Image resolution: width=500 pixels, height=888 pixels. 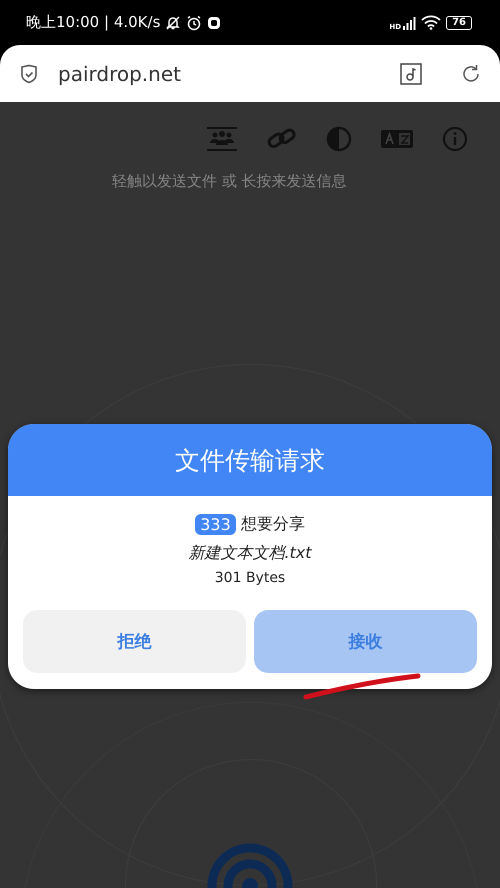 I want to click on contrast-icon, so click(x=339, y=139).